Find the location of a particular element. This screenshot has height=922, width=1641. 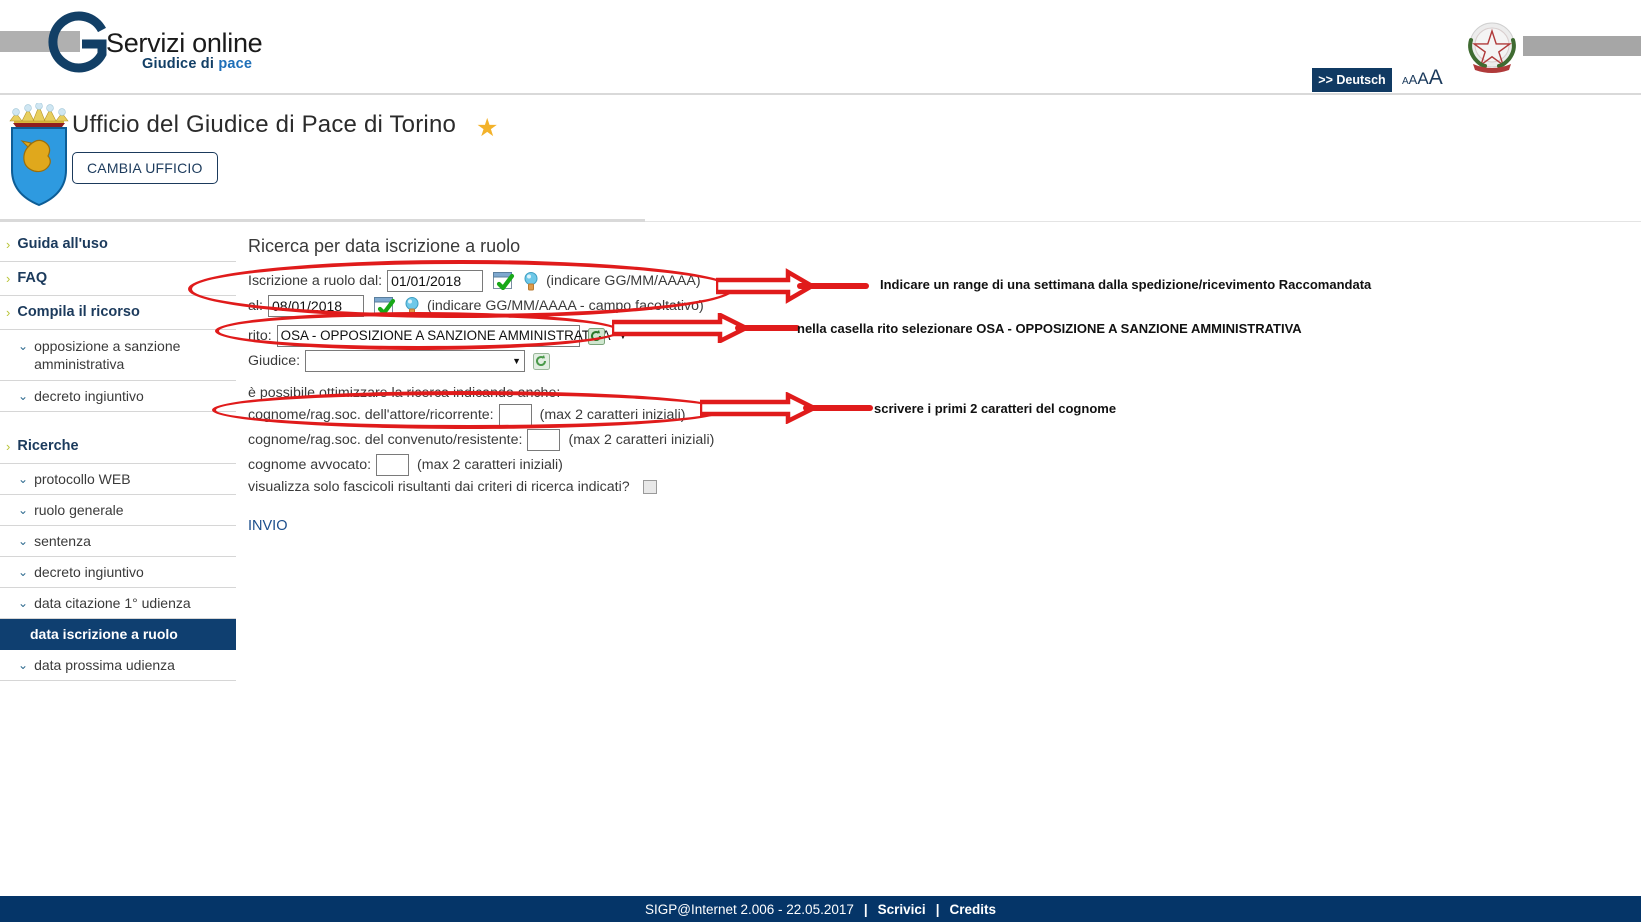

date-to-label: al: is located at coordinates (255, 306).